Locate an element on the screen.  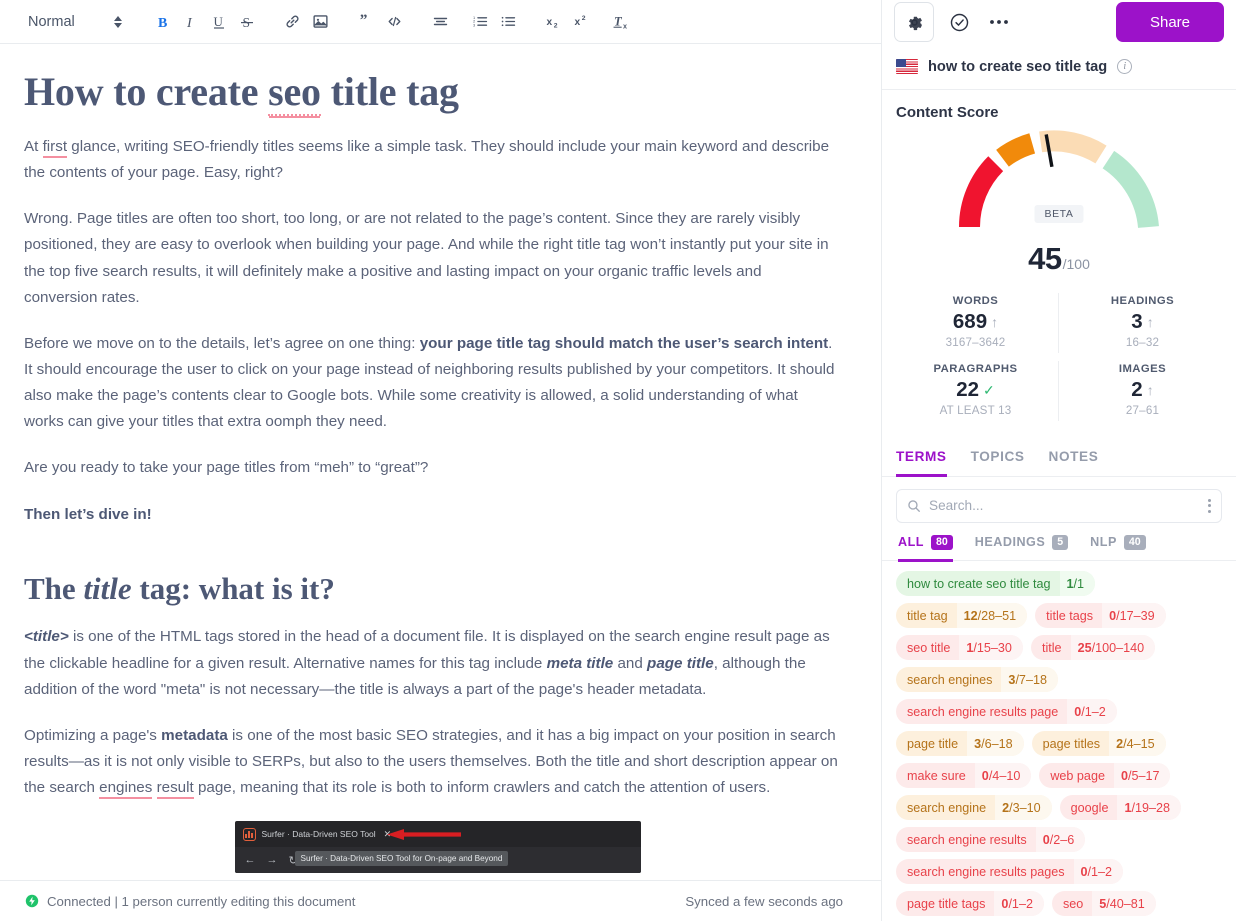
term-label: search engine results is located at coordinates (967, 839).